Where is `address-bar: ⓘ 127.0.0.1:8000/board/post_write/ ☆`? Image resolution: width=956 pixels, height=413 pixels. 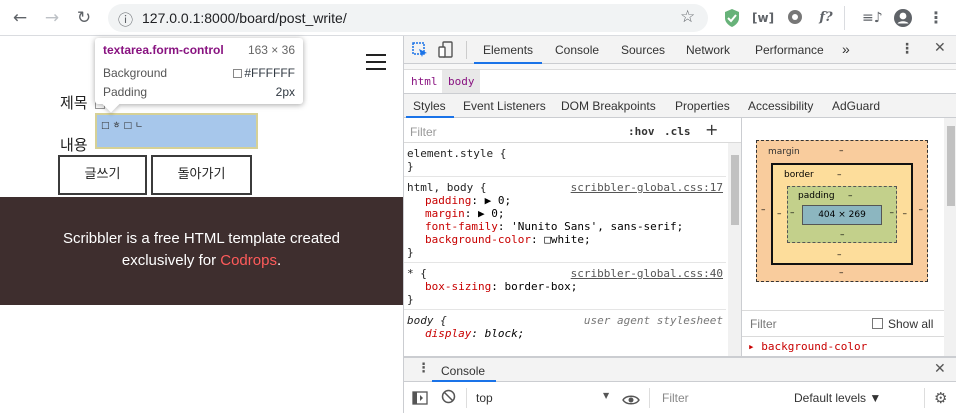
address-bar: ⓘ 127.0.0.1:8000/board/post_write/ ☆ is located at coordinates (408, 18).